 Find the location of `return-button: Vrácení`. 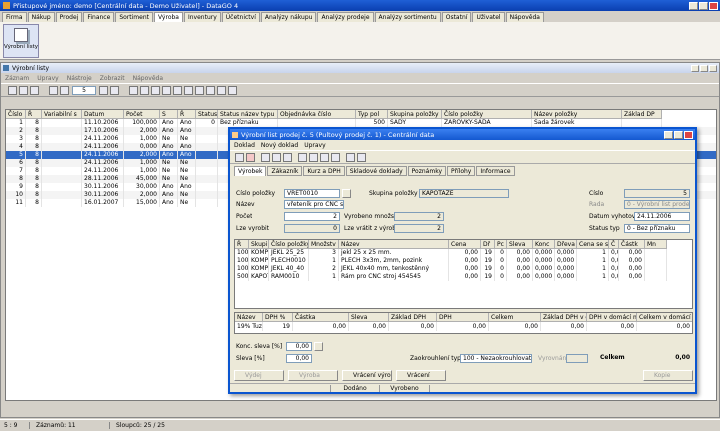

return-button: Vrácení is located at coordinates (421, 375).